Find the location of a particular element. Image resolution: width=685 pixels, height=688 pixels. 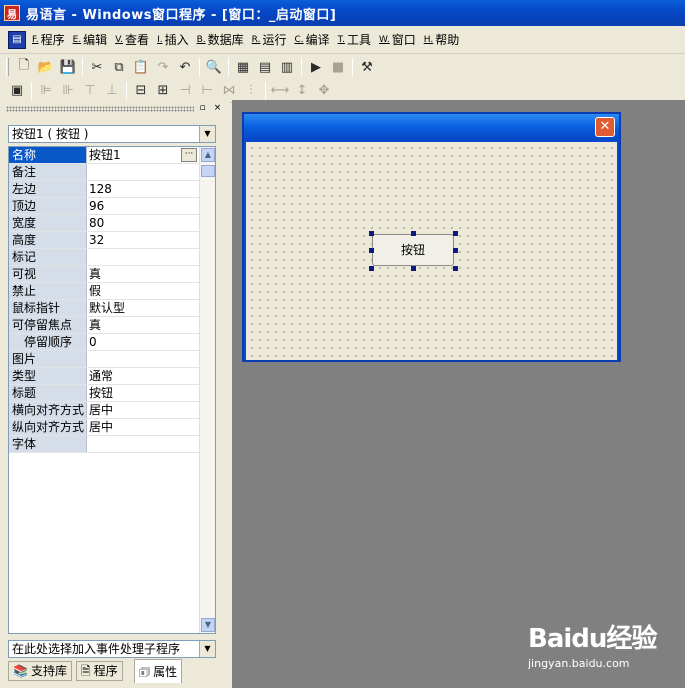

run-icon: ▶ is located at coordinates (316, 67).